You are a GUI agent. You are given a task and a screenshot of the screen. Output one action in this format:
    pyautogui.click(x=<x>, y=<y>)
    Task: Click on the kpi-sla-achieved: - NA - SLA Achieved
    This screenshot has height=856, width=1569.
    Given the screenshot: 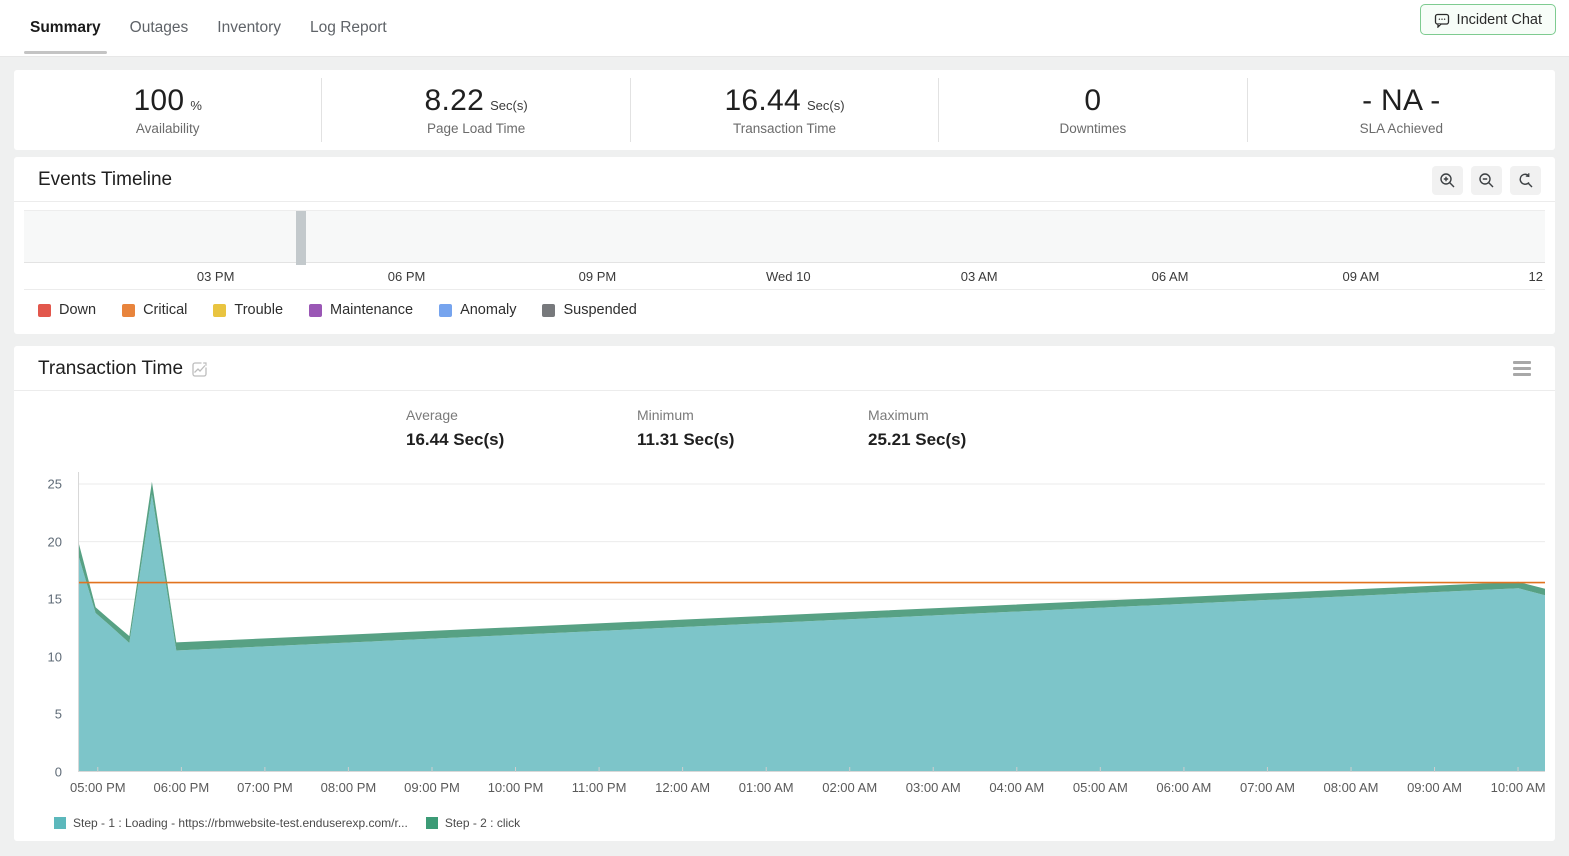 What is the action you would take?
    pyautogui.click(x=1400, y=110)
    